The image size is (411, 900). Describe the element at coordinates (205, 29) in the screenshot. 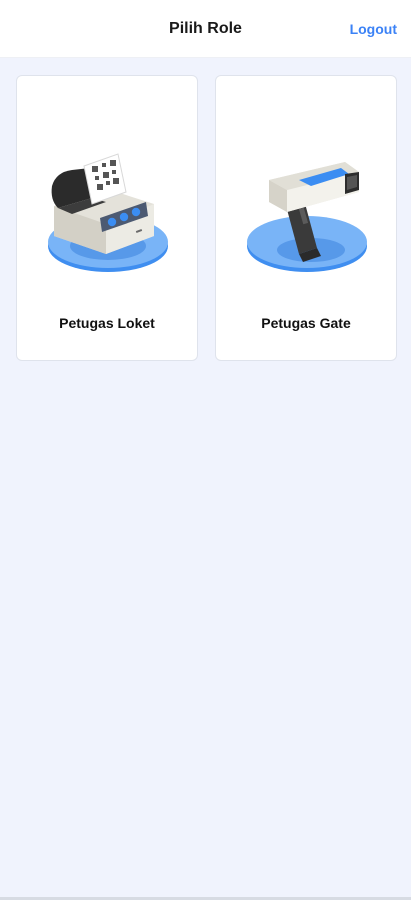

I see `app-header: Pilih Role Logout` at that location.